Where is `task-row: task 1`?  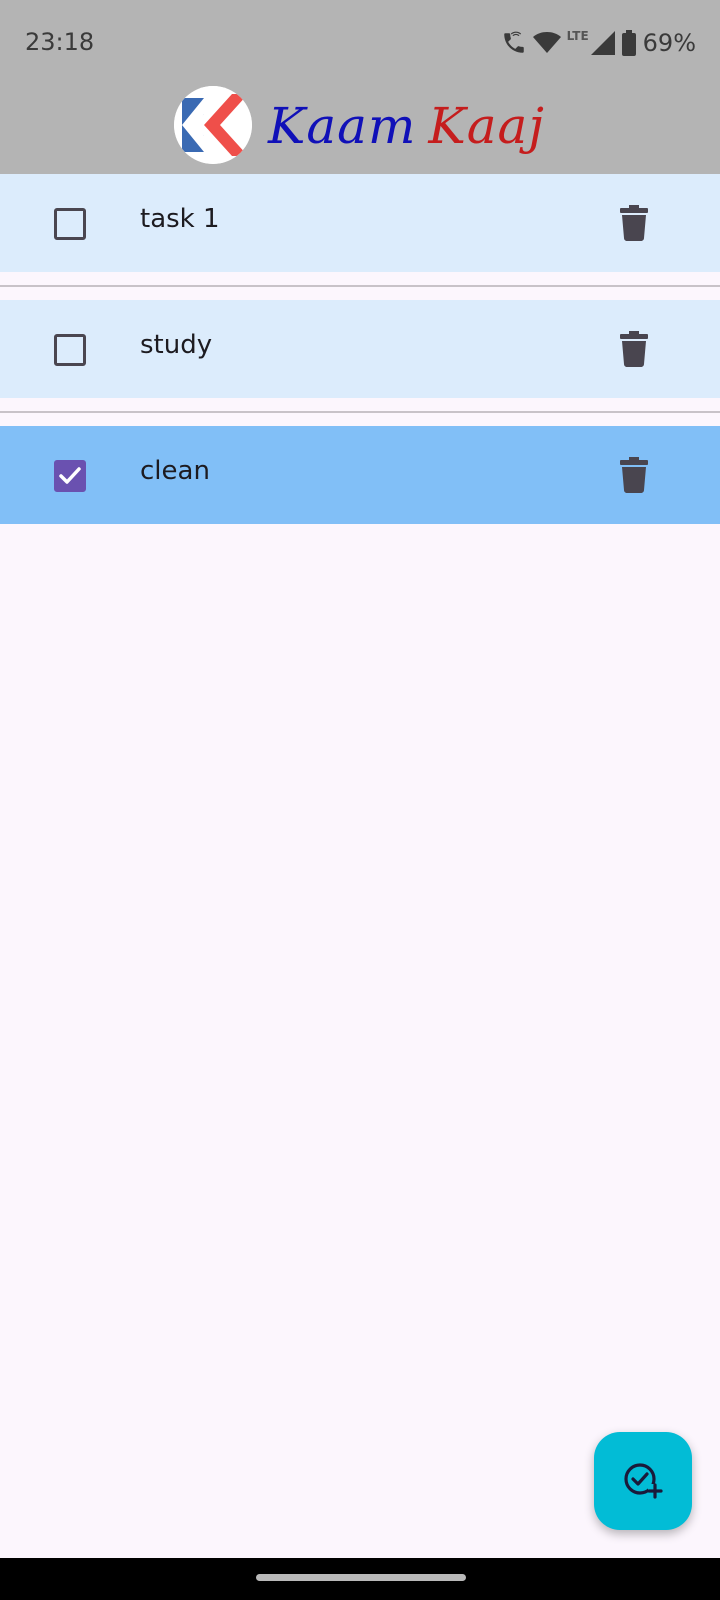
task-row: task 1 is located at coordinates (360, 223).